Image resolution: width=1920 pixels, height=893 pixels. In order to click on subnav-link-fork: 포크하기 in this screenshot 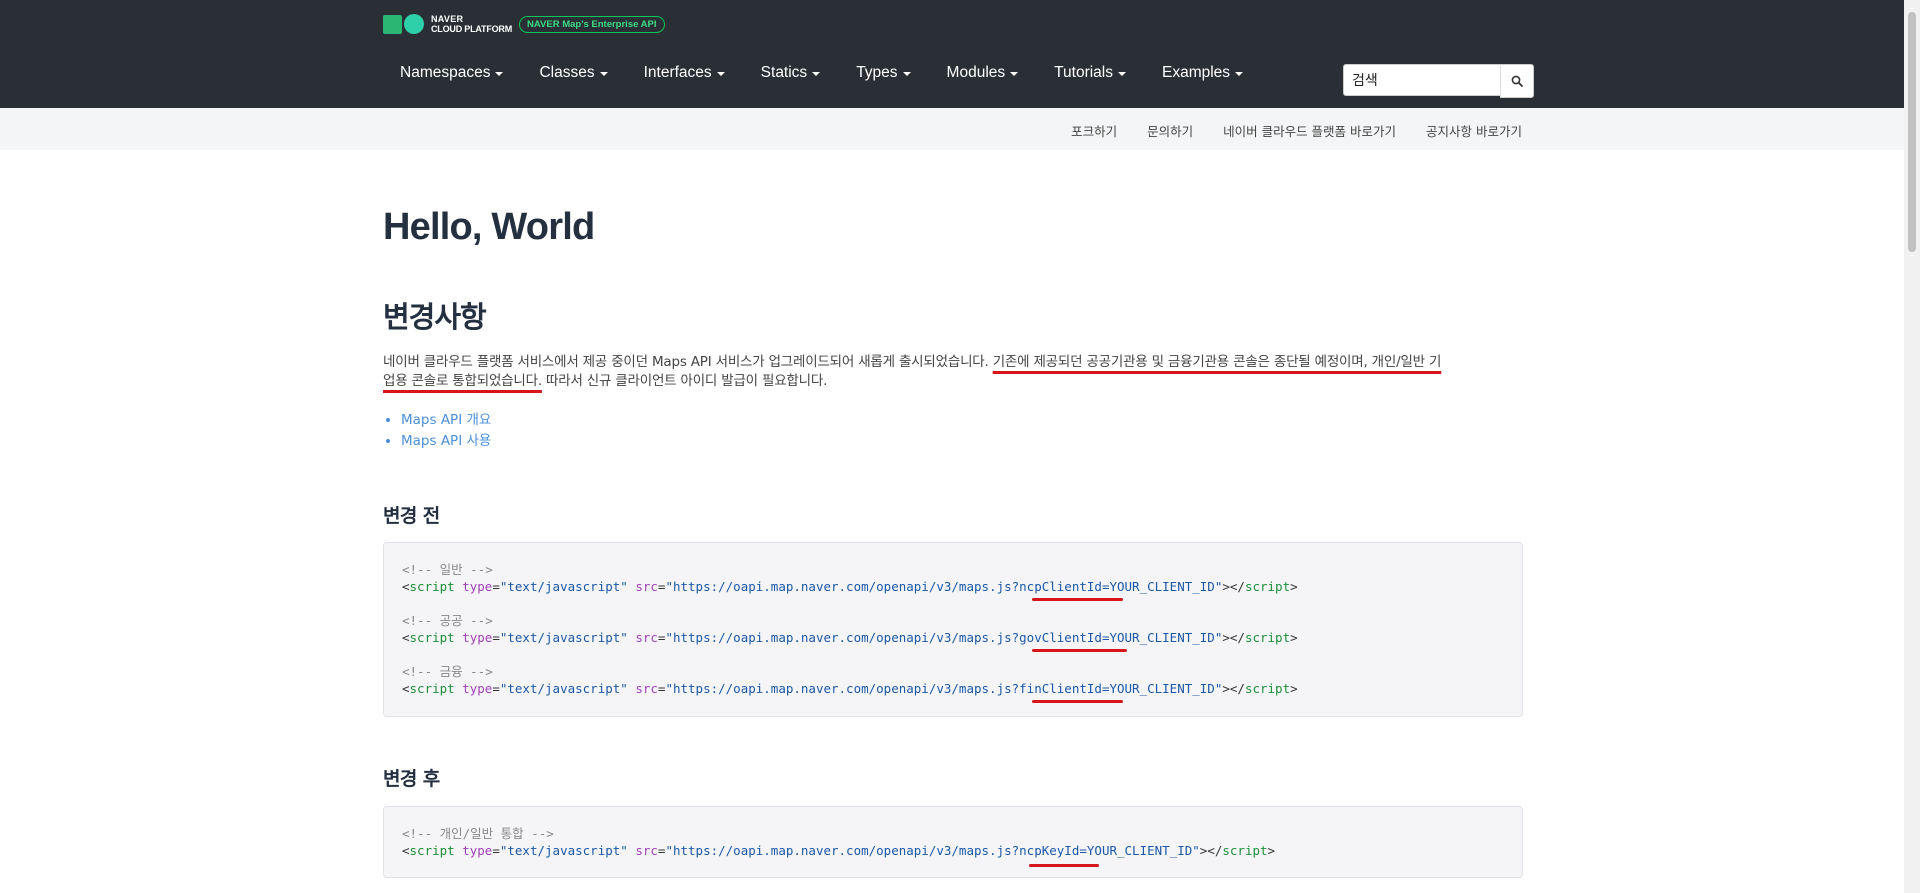, I will do `click(1094, 130)`.